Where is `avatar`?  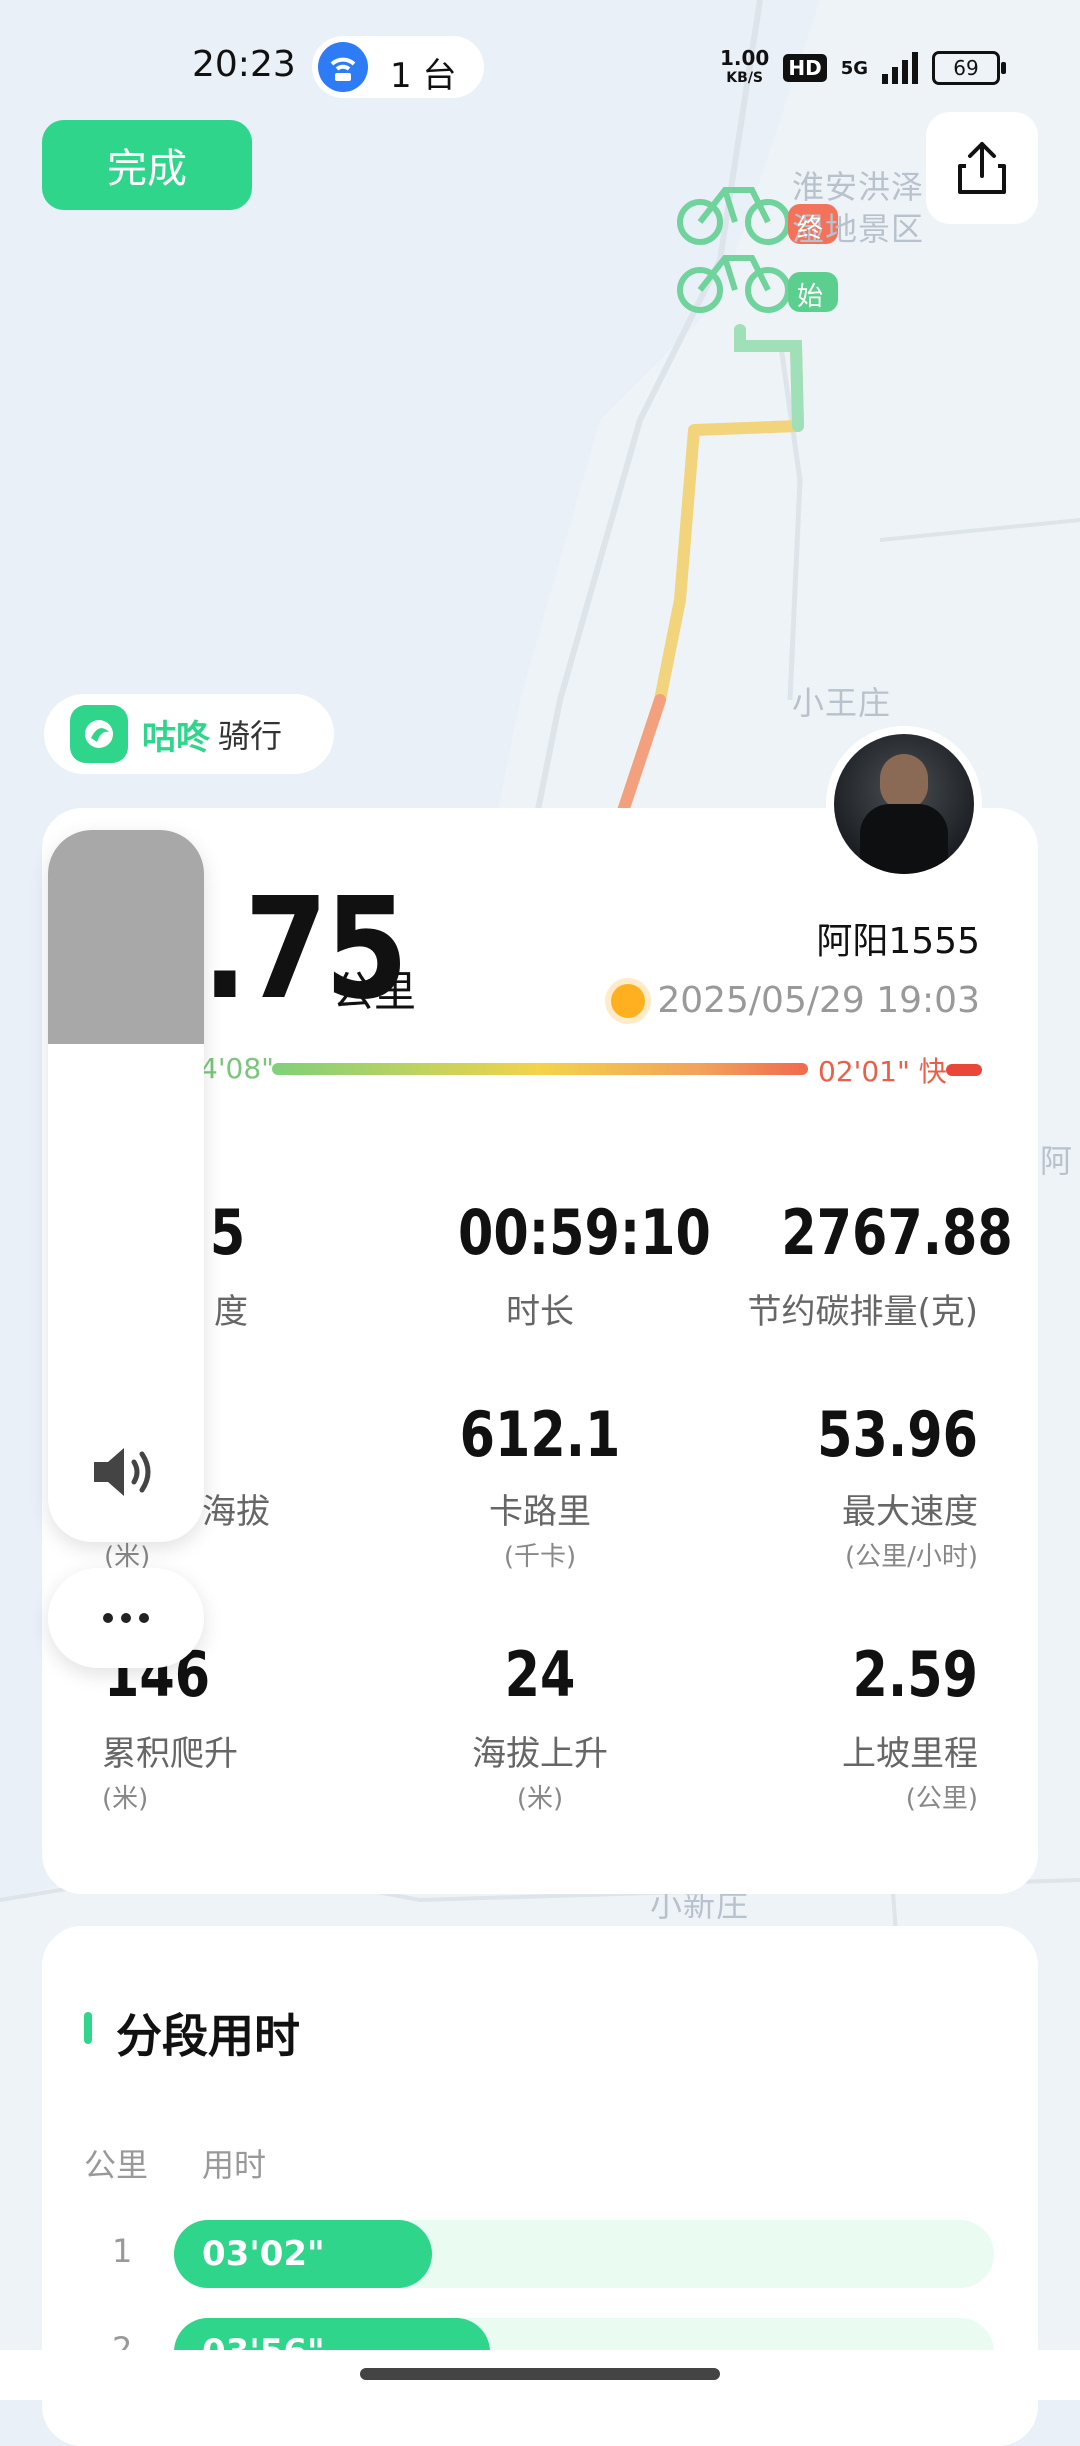
avatar is located at coordinates (904, 804).